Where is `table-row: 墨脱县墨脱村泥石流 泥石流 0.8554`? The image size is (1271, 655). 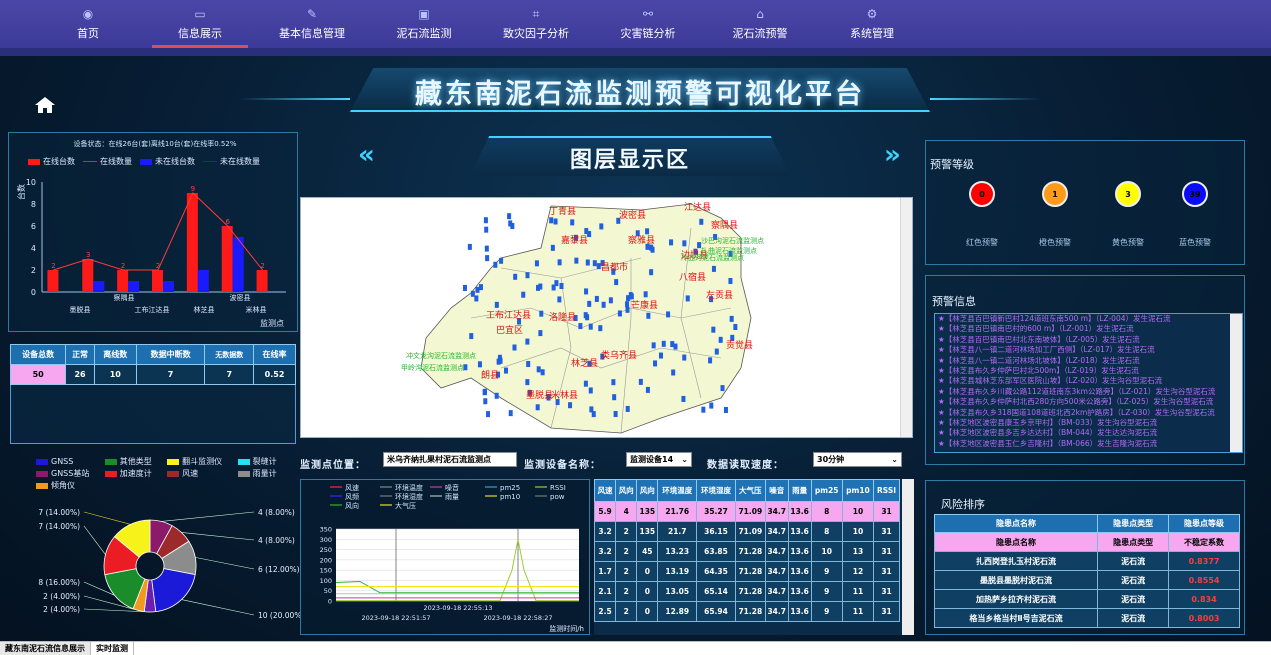 table-row: 墨脱县墨脱村泥石流 泥石流 0.8554 is located at coordinates (1086, 580).